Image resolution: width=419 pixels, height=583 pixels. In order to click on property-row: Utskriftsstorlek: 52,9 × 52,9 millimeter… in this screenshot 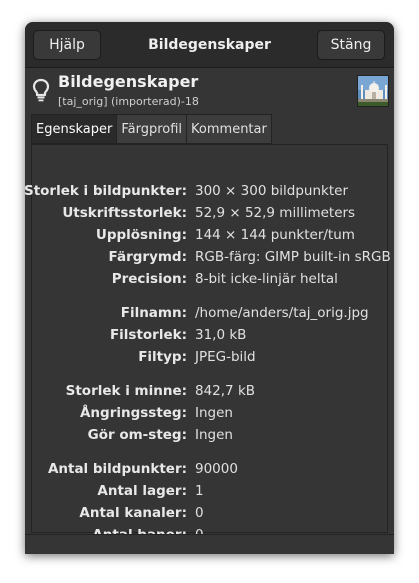, I will do `click(209, 214)`.